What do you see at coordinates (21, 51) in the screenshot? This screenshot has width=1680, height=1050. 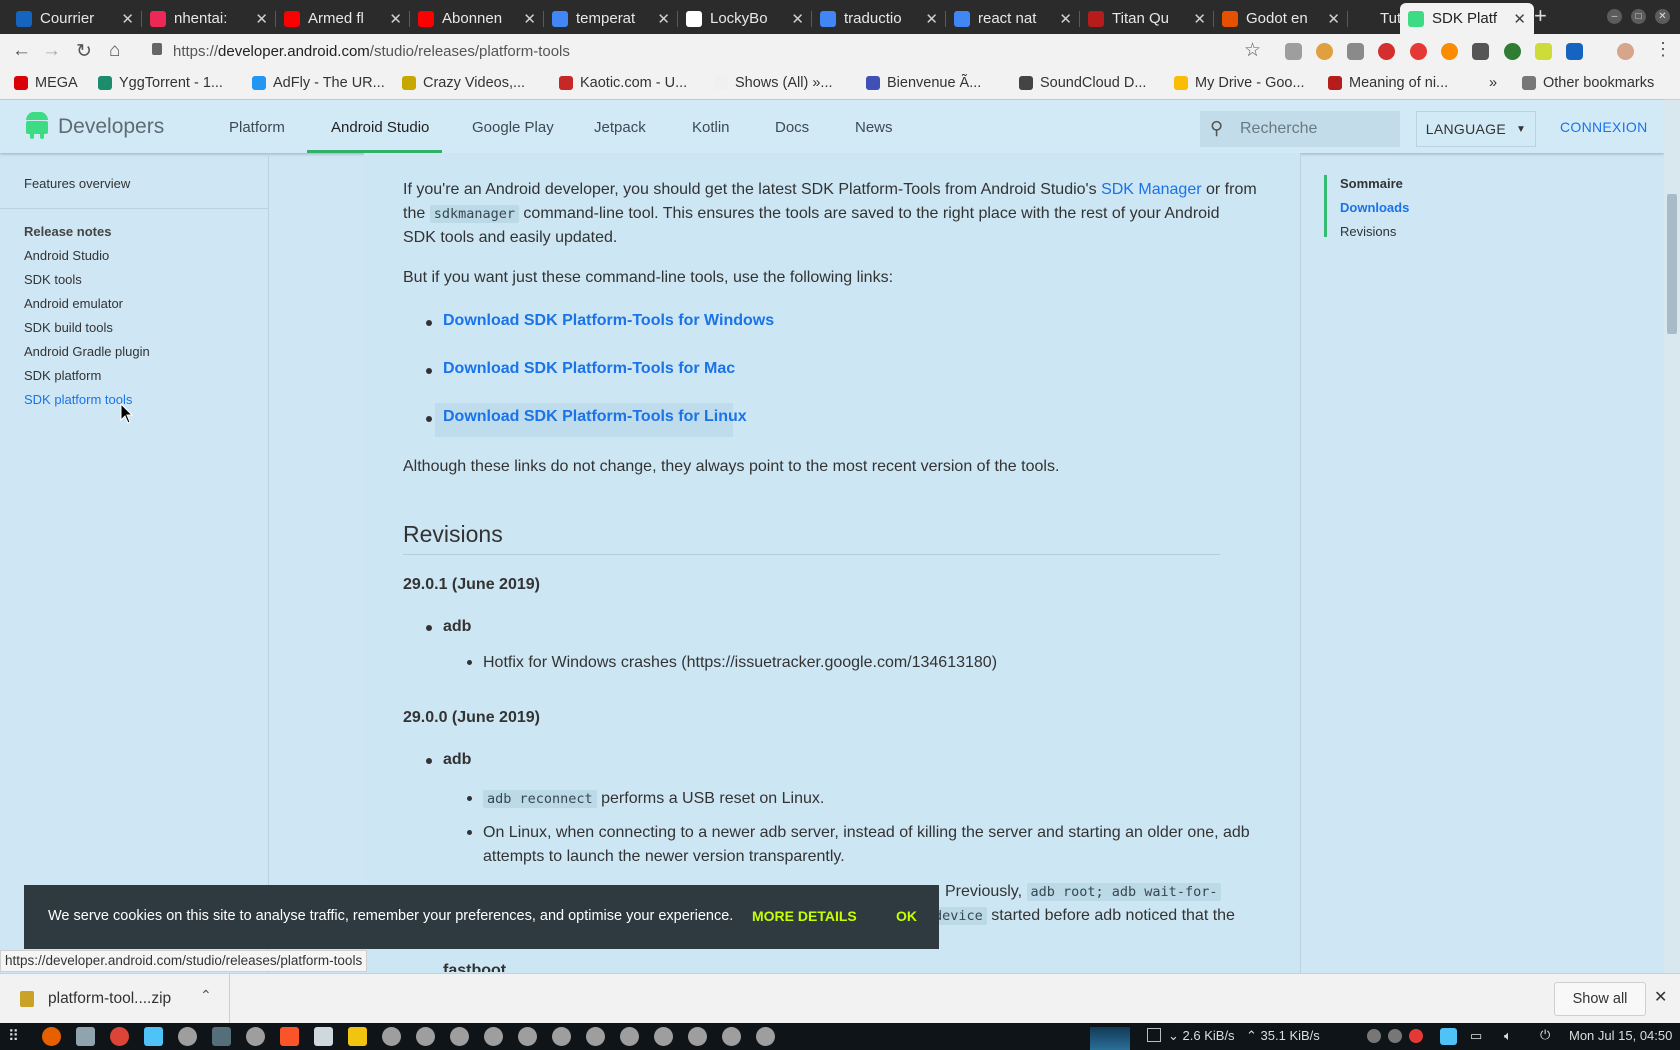 I see `back-icon: ←` at bounding box center [21, 51].